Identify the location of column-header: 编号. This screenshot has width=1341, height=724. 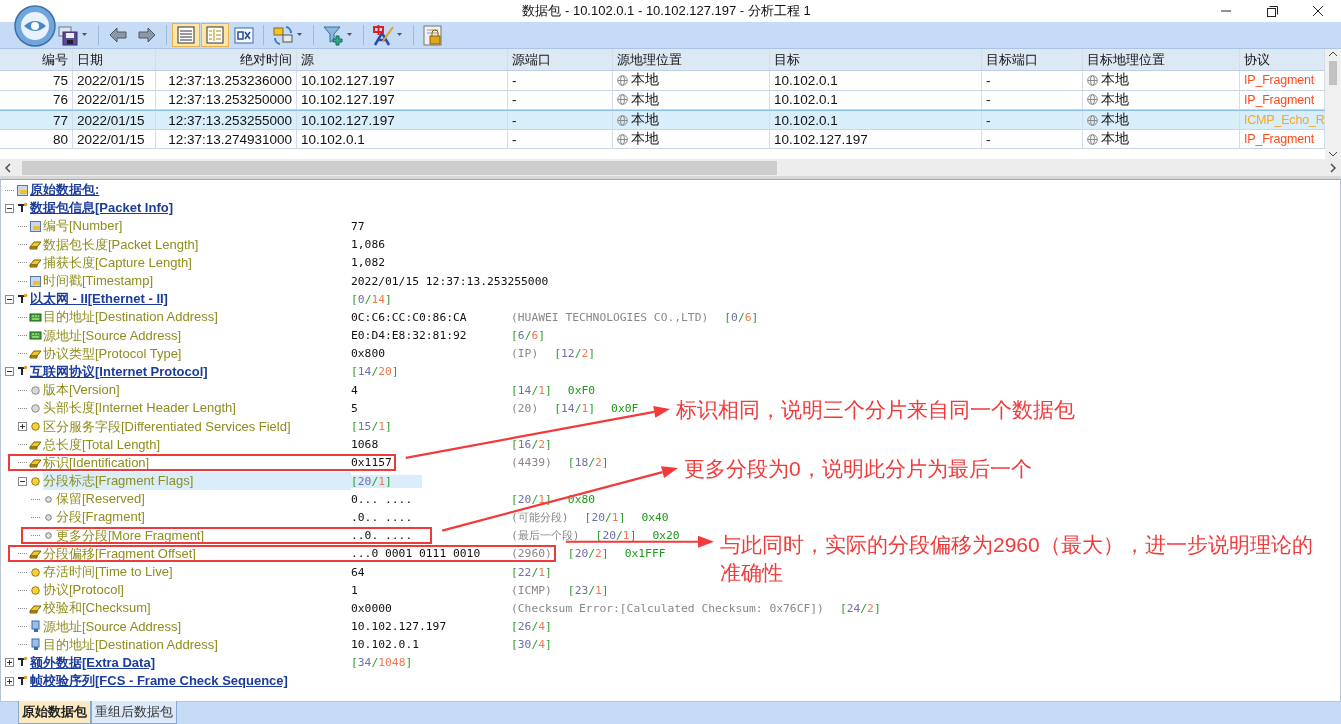
(36, 59).